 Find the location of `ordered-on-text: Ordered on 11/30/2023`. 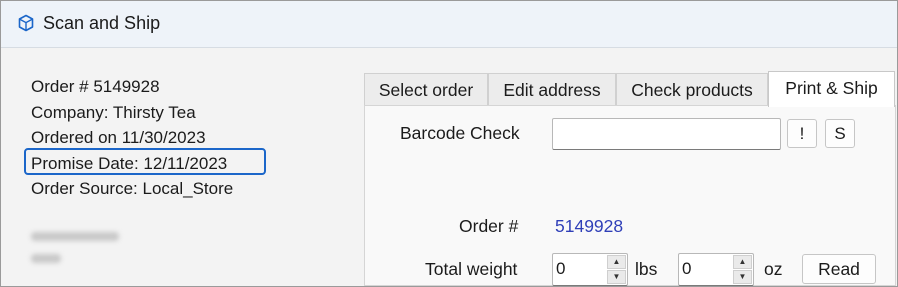

ordered-on-text: Ordered on 11/30/2023 is located at coordinates (118, 137).